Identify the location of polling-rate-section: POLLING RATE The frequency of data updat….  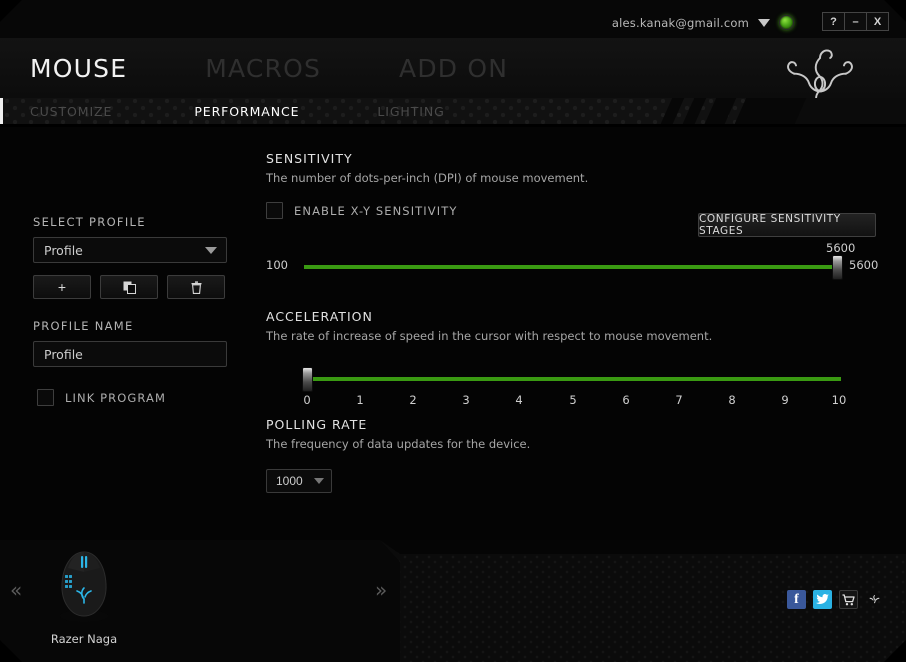
(571, 455).